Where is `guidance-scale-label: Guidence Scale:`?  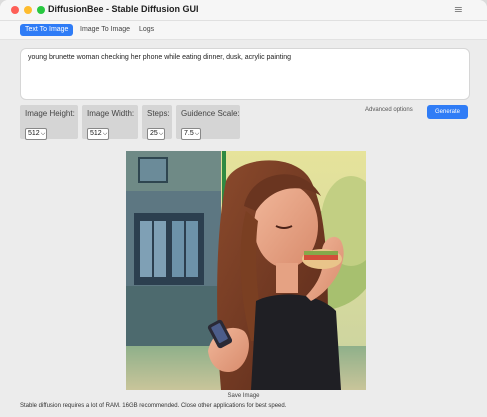 guidance-scale-label: Guidence Scale: is located at coordinates (210, 113).